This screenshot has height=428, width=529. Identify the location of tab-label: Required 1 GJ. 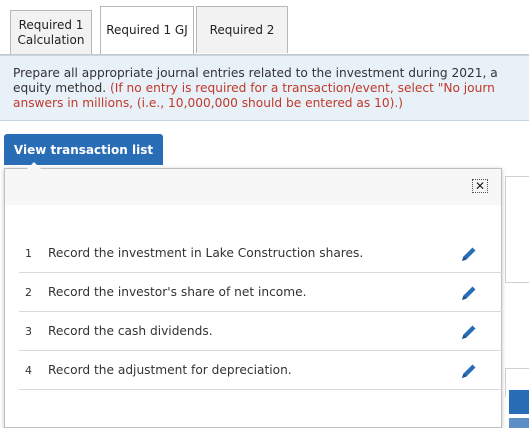
(147, 30).